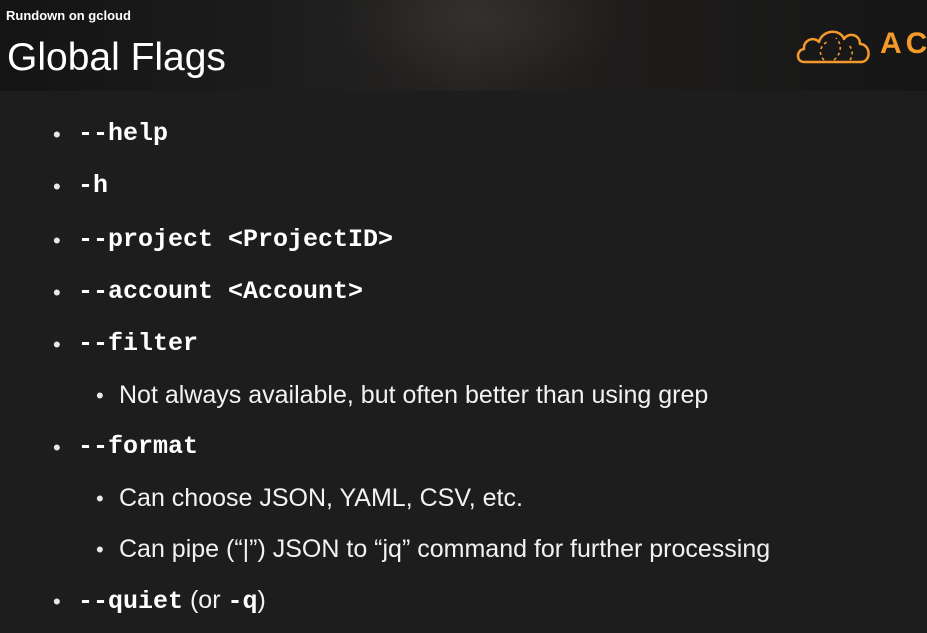  What do you see at coordinates (138, 446) in the screenshot?
I see `flag-format: --format` at bounding box center [138, 446].